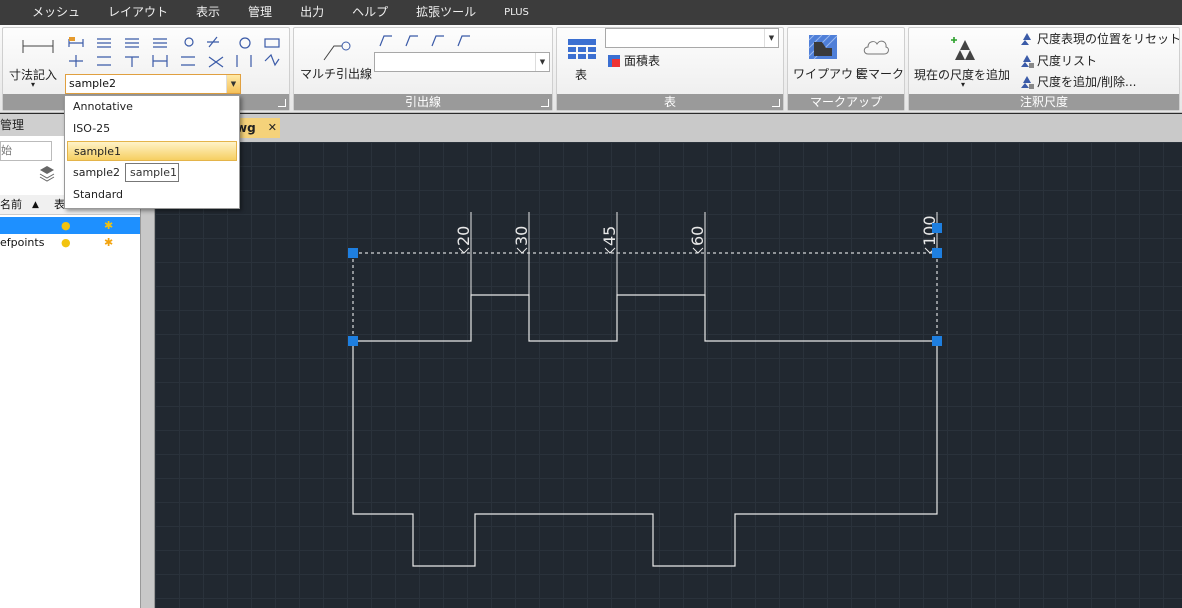 Image resolution: width=1182 pixels, height=608 pixels. What do you see at coordinates (614, 61) in the screenshot?
I see `area-table-icon` at bounding box center [614, 61].